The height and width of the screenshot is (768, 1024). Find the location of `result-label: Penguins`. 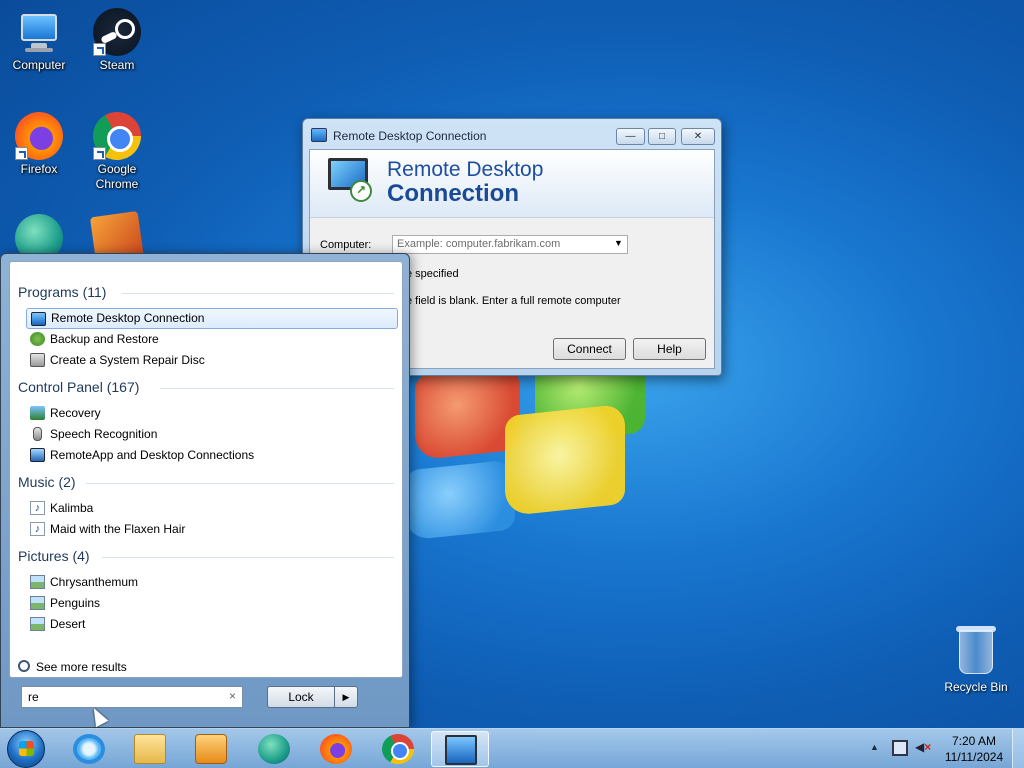

result-label: Penguins is located at coordinates (75, 603).